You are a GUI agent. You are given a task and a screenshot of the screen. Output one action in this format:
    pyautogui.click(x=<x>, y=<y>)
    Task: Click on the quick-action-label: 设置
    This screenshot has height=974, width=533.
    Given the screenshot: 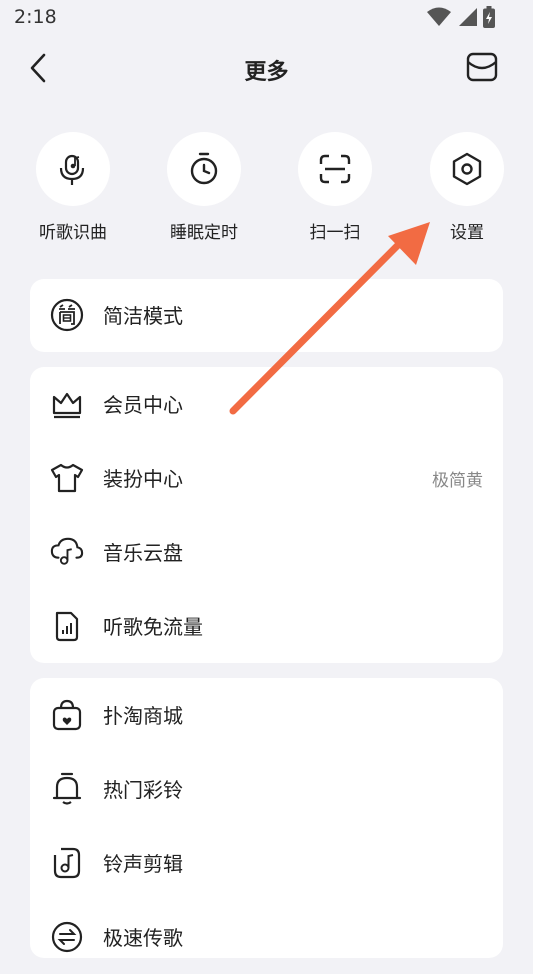 What is the action you would take?
    pyautogui.click(x=467, y=233)
    